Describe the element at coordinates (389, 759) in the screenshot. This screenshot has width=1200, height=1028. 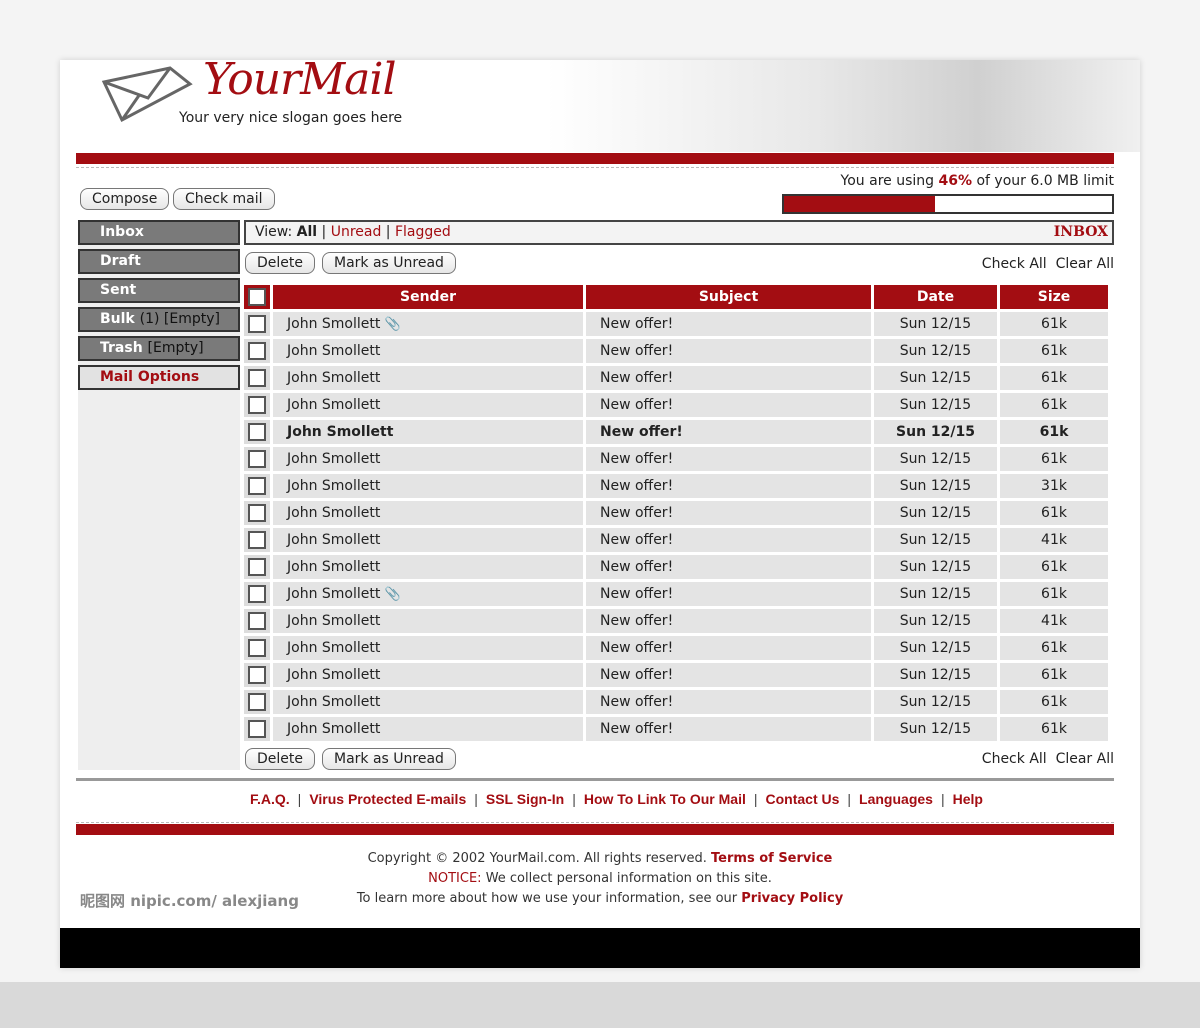
I see `mark-unread-button-bottom: Mark as Unread` at that location.